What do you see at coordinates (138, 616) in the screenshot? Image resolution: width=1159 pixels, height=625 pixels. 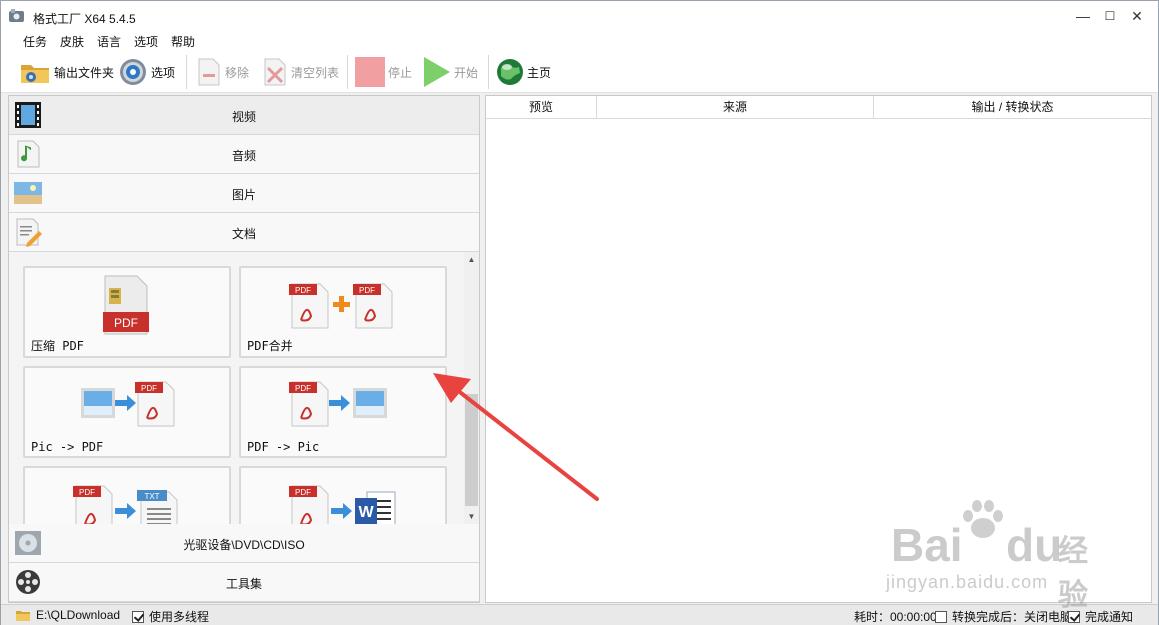 I see `multithread-checkbox` at bounding box center [138, 616].